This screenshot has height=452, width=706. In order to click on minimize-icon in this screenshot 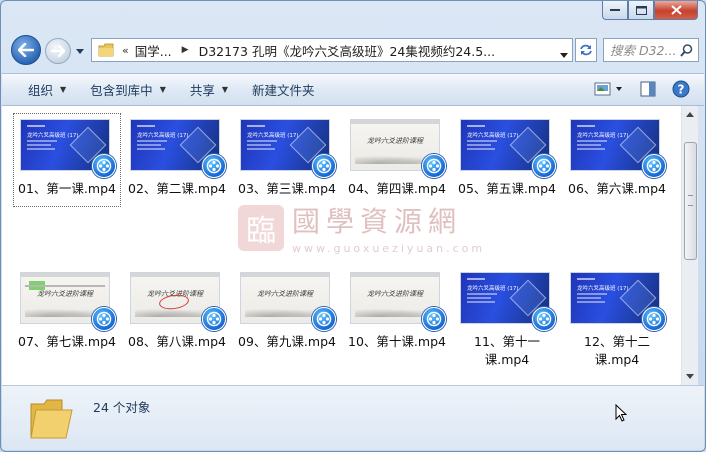, I will do `click(615, 10)`.